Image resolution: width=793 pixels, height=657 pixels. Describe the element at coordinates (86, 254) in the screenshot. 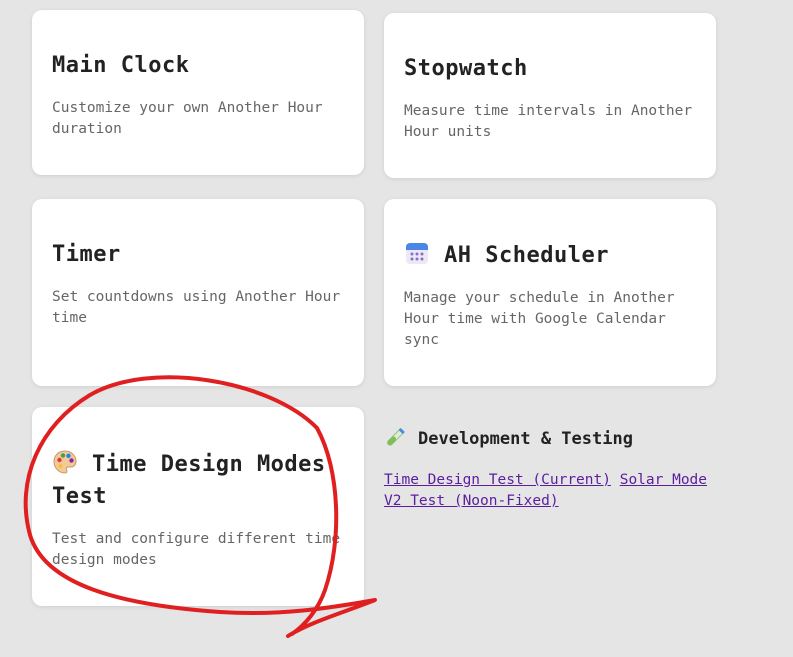

I see `card-title: Timer` at that location.